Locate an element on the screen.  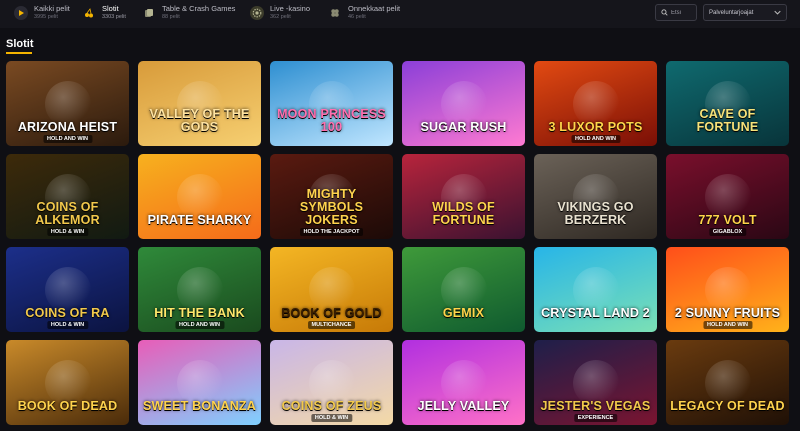
chevron-down-icon is located at coordinates (777, 12).